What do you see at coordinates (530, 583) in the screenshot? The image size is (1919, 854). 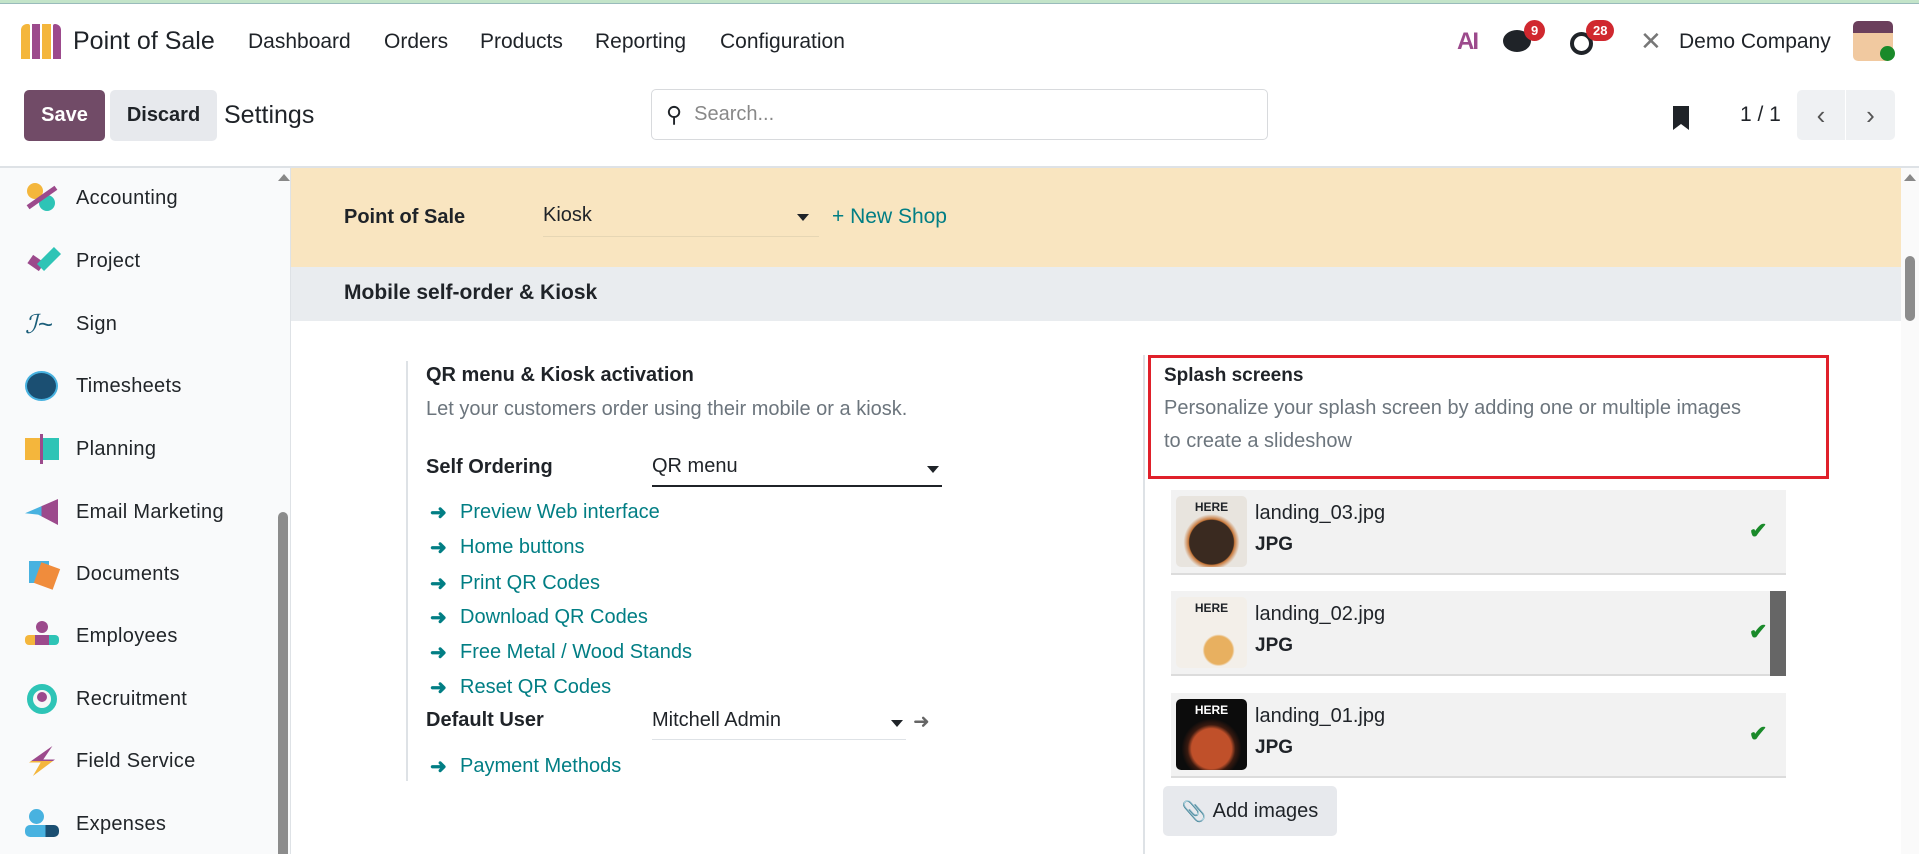 I see `link-label: Print QR Codes` at bounding box center [530, 583].